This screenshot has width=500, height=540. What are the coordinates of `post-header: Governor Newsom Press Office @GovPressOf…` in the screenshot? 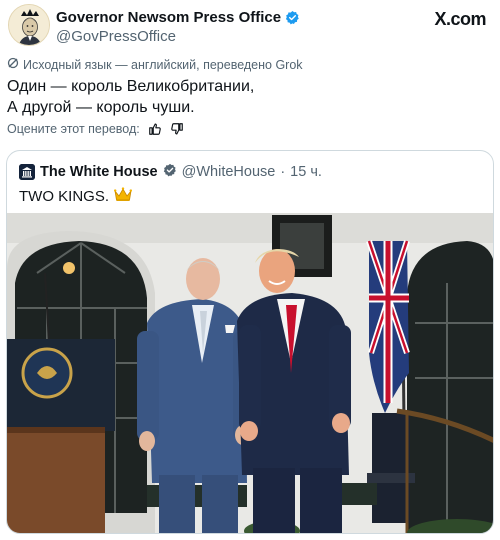 It's located at (249, 26).